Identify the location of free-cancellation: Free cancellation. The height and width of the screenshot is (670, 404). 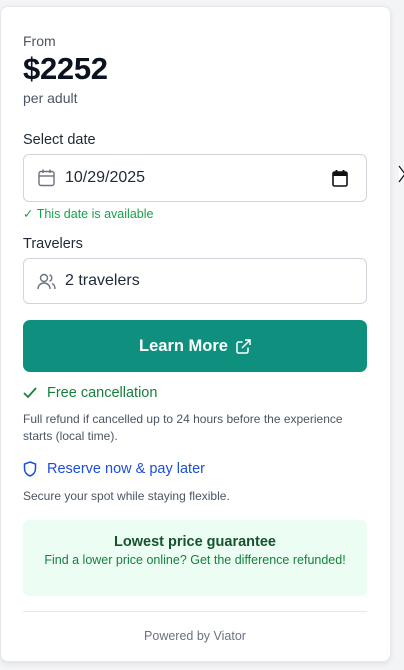
(90, 393).